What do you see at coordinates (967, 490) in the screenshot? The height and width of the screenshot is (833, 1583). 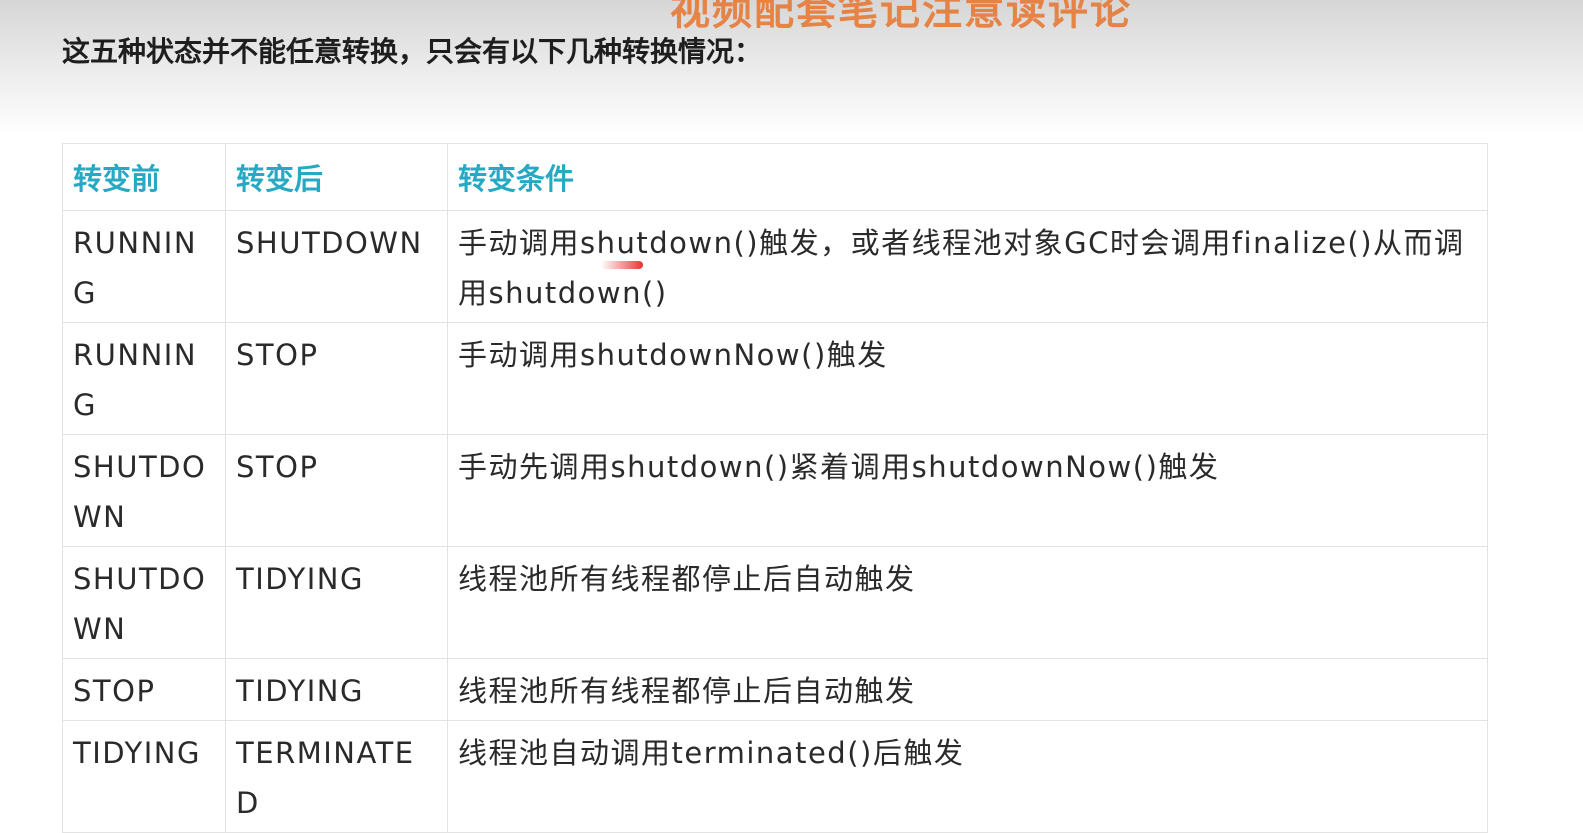 I see `cell-condition: 手动先调用shutdown()紧着调用shutdownNow()触发` at bounding box center [967, 490].